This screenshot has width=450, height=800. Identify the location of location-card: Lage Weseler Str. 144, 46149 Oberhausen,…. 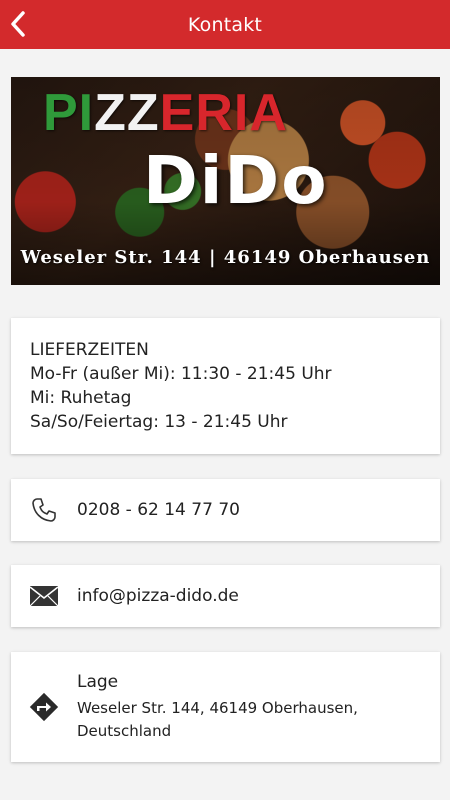
(225, 707).